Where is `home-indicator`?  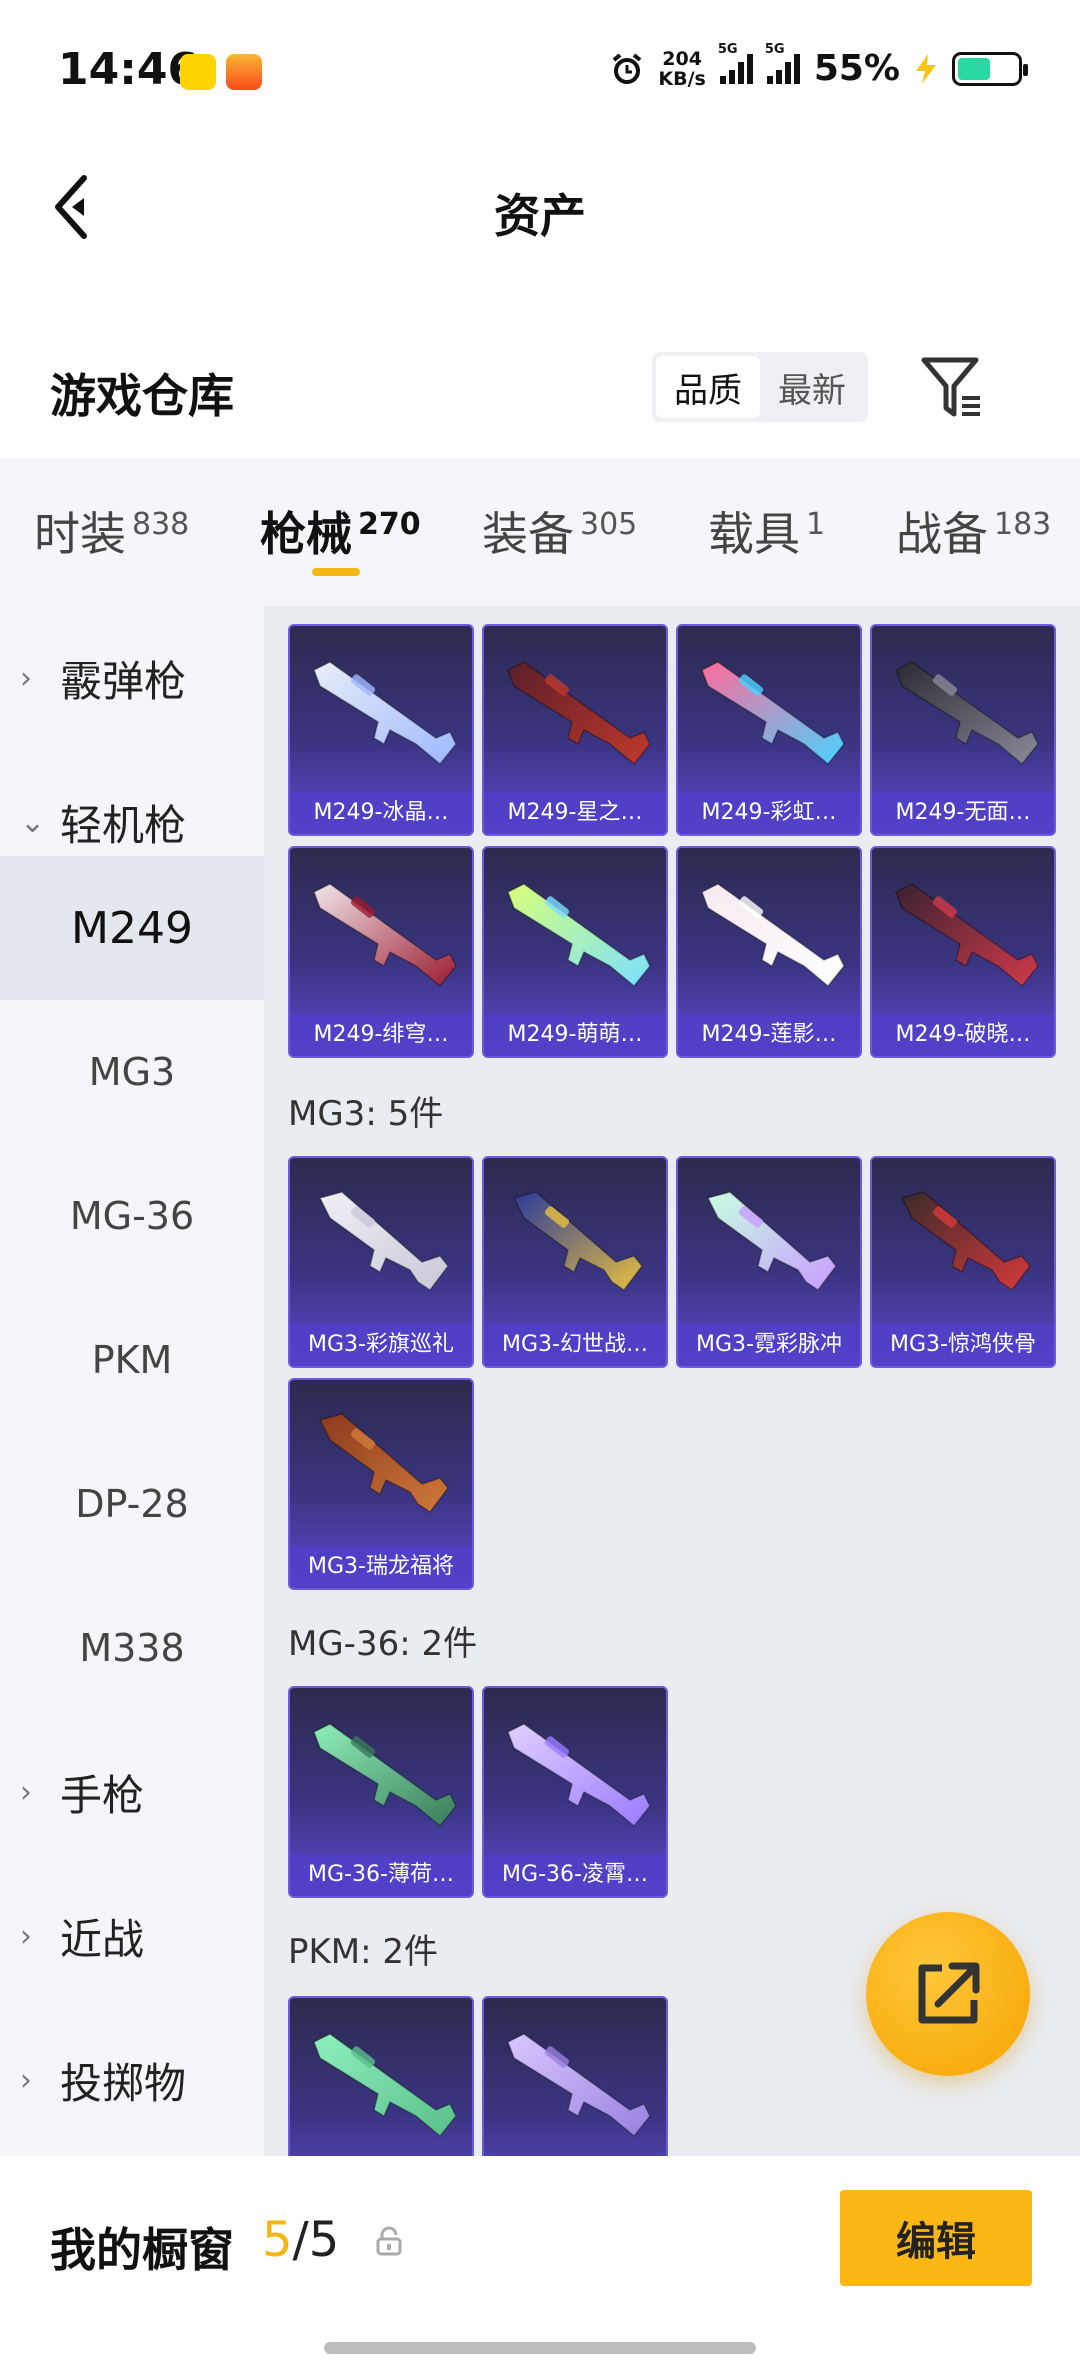 home-indicator is located at coordinates (540, 2348).